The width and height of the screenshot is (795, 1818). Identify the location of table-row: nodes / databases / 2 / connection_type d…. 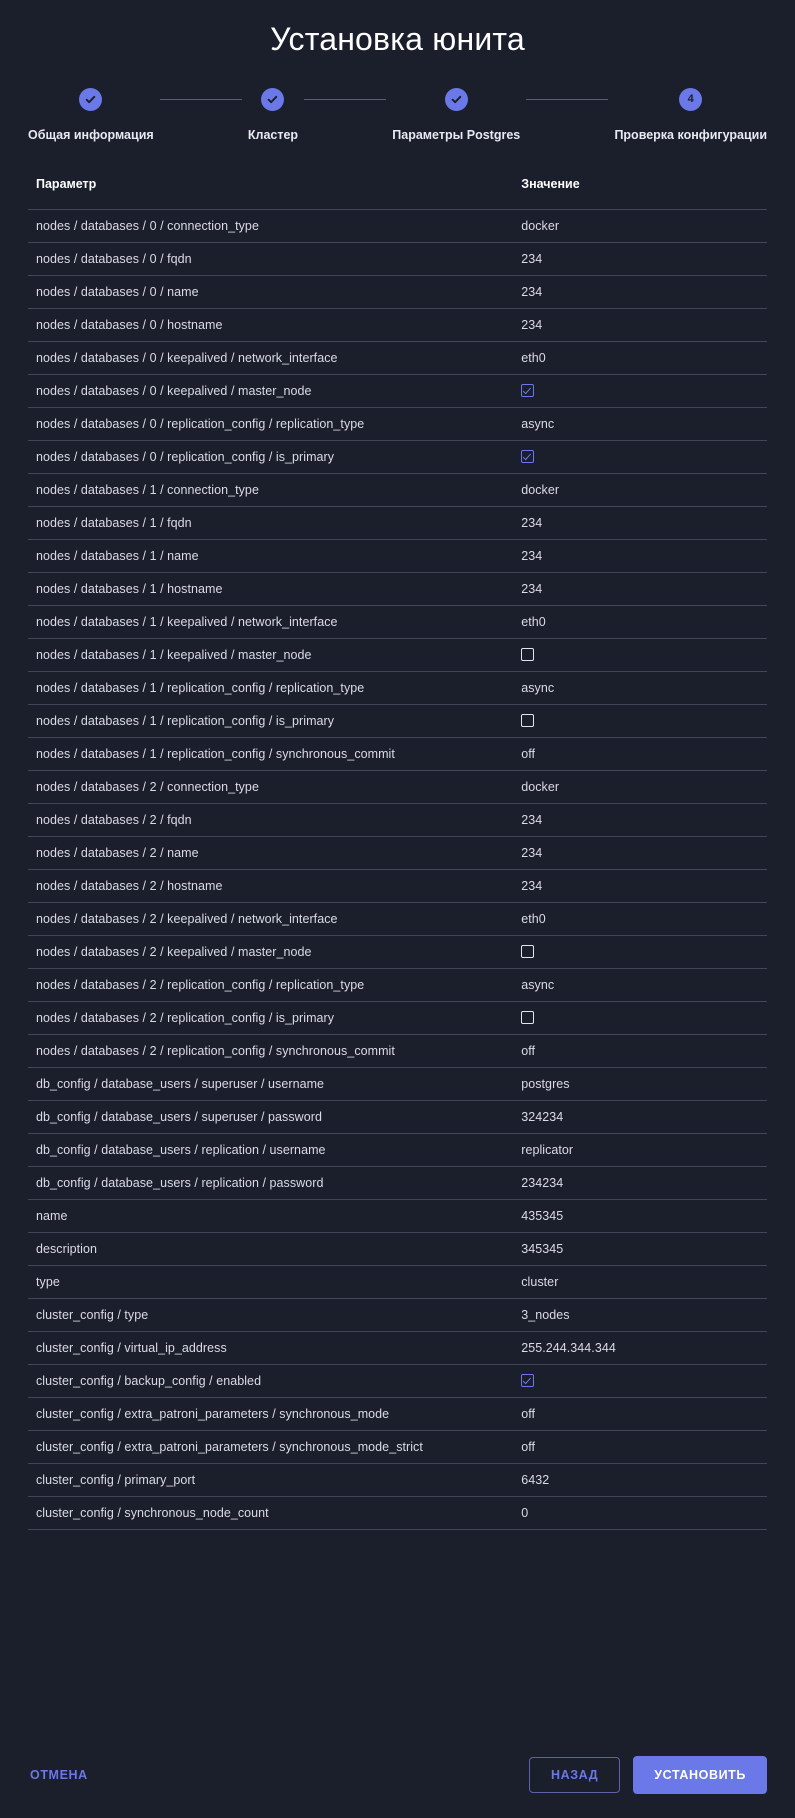
(397, 787).